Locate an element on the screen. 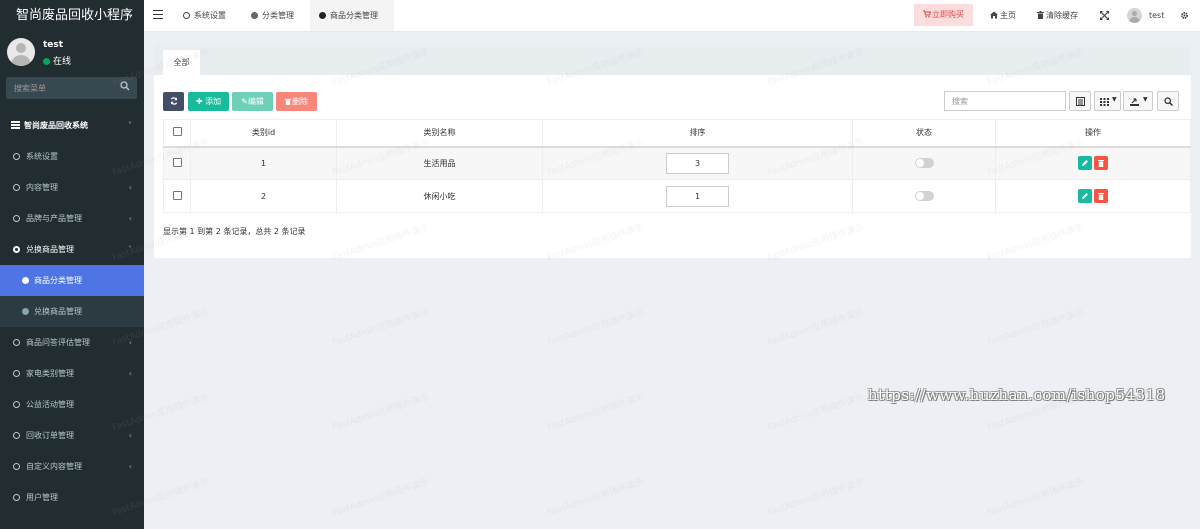 This screenshot has height=529, width=1200. refresh-button is located at coordinates (173, 101).